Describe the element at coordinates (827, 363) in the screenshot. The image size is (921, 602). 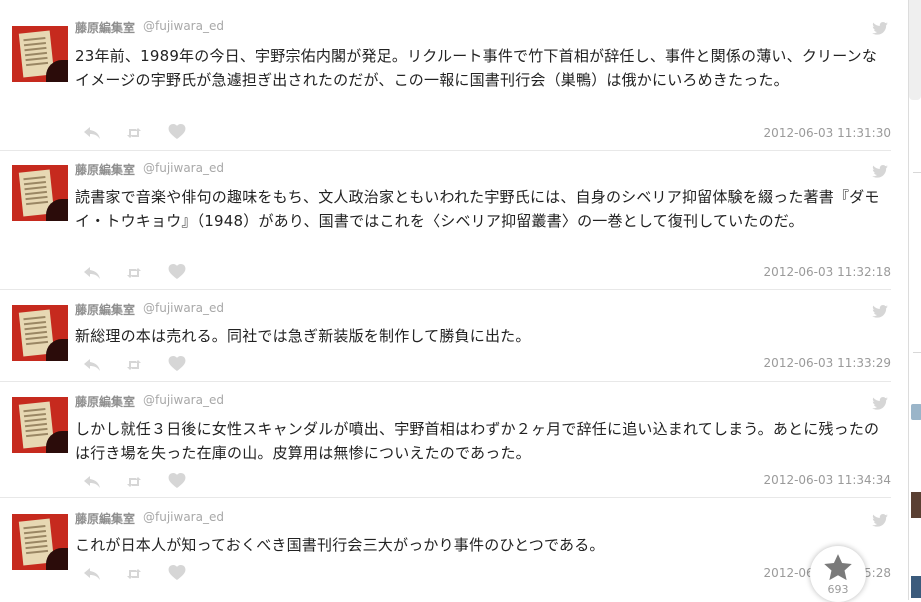
I see `tweet-timestamp: 2012-06-03 11:33:29` at that location.